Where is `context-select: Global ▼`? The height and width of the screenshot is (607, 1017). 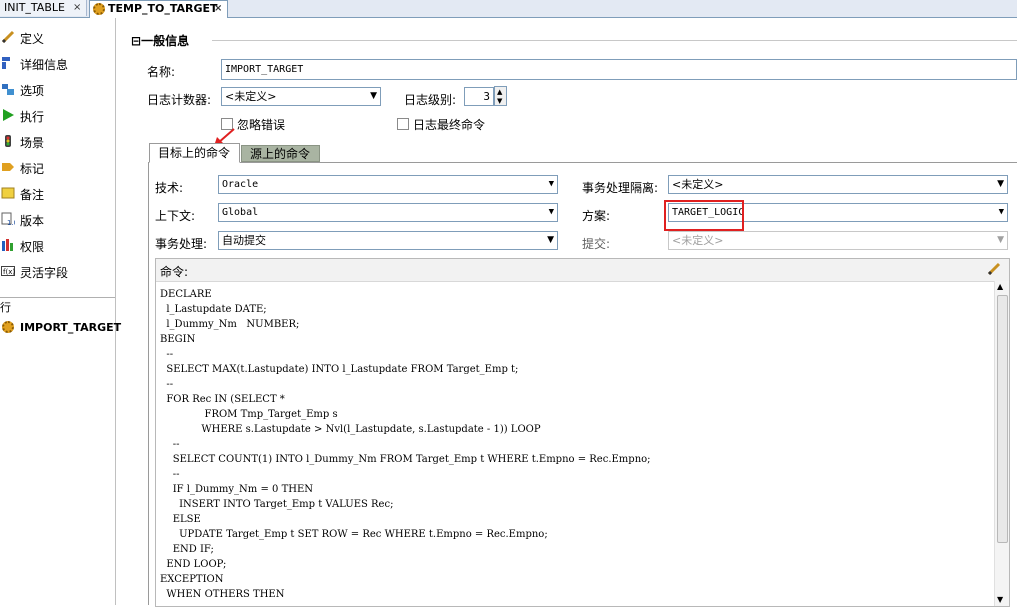
context-select: Global ▼ is located at coordinates (388, 212).